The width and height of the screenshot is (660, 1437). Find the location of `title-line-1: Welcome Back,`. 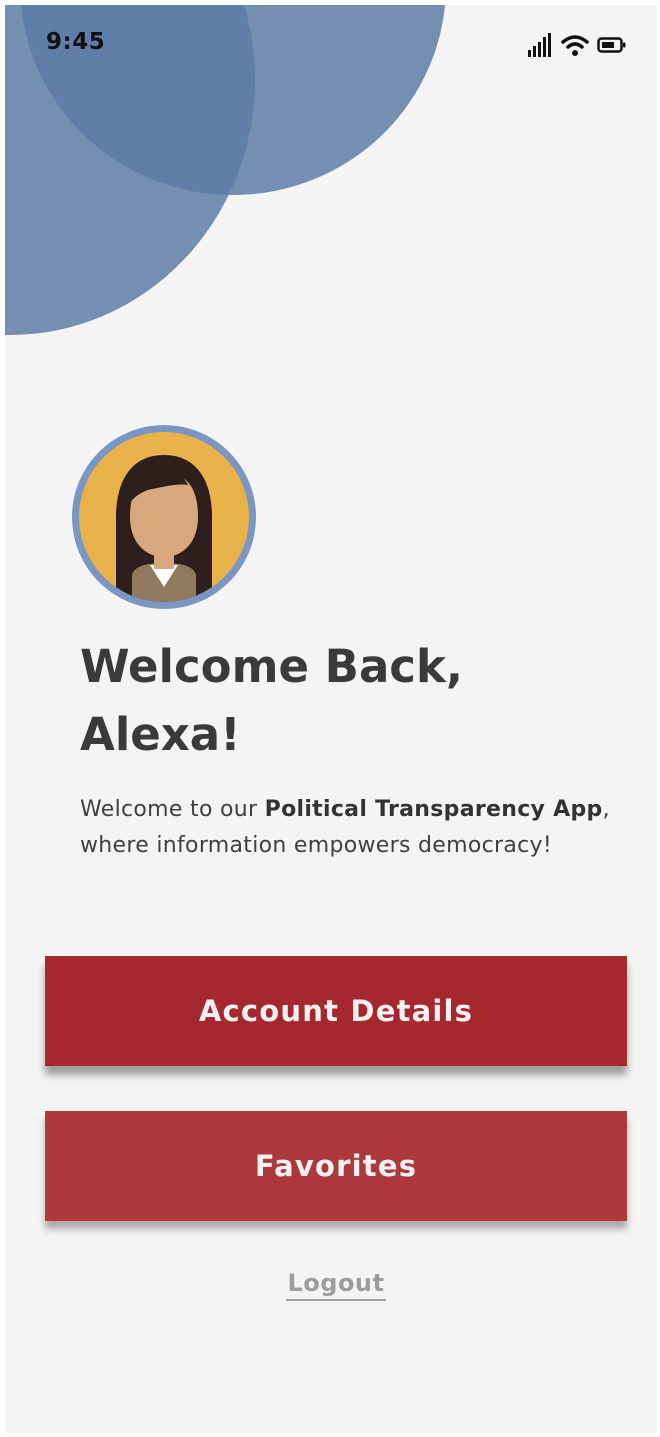

title-line-1: Welcome Back, is located at coordinates (272, 666).